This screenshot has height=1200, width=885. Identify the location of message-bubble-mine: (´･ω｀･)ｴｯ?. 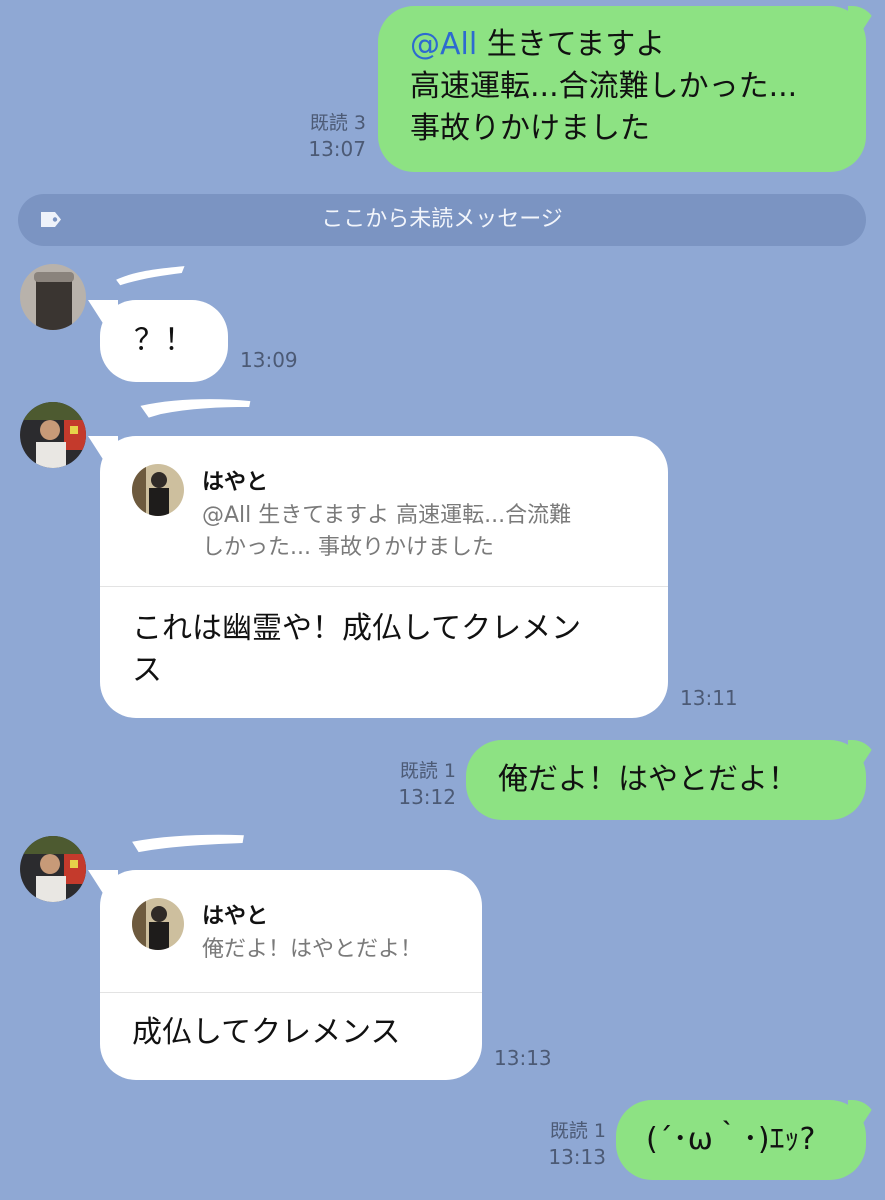
(741, 1140).